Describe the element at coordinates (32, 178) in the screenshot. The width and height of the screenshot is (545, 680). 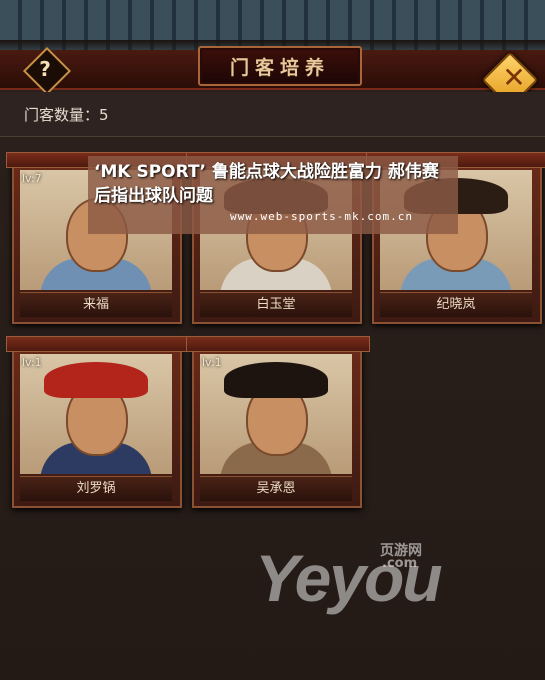
I see `level-badge: lv:7` at that location.